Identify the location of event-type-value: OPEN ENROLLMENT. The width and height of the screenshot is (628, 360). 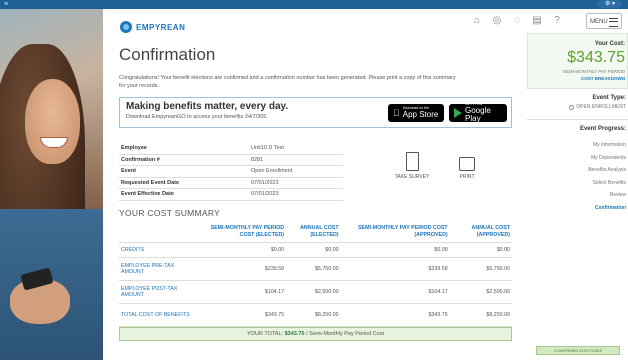
(597, 107).